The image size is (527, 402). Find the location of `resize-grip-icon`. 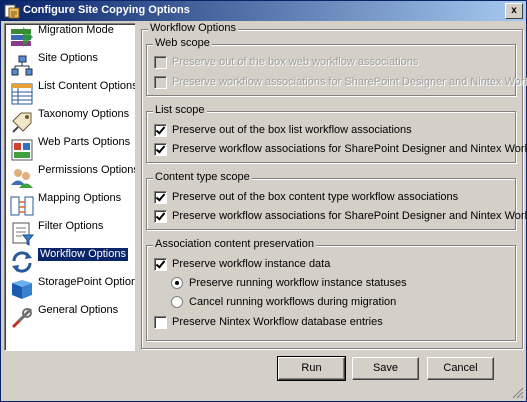

resize-grip-icon is located at coordinates (518, 393).